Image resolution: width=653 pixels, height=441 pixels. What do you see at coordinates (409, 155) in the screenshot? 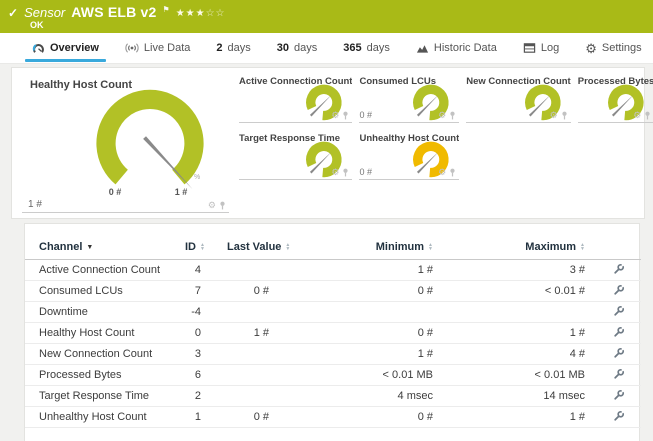
I see `mini-gauge-unhealthy-host-count: Unhealthy Host Count 0 # ⚙` at bounding box center [409, 155].